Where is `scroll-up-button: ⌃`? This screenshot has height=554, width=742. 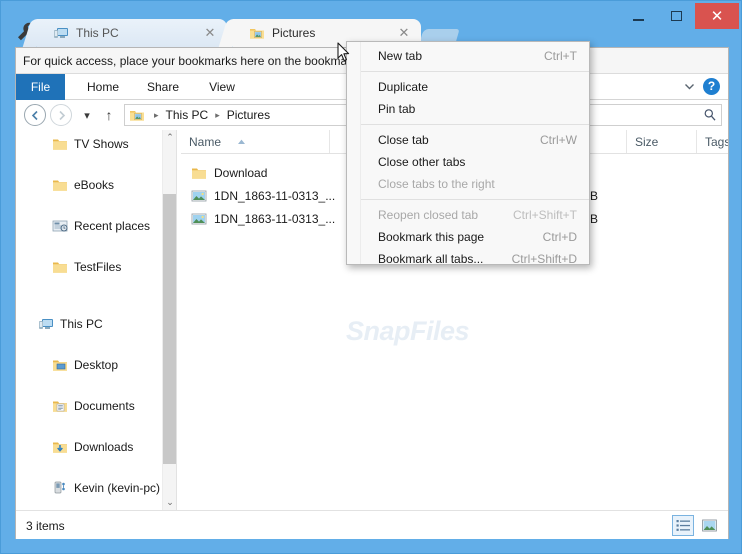 scroll-up-button: ⌃ is located at coordinates (170, 137).